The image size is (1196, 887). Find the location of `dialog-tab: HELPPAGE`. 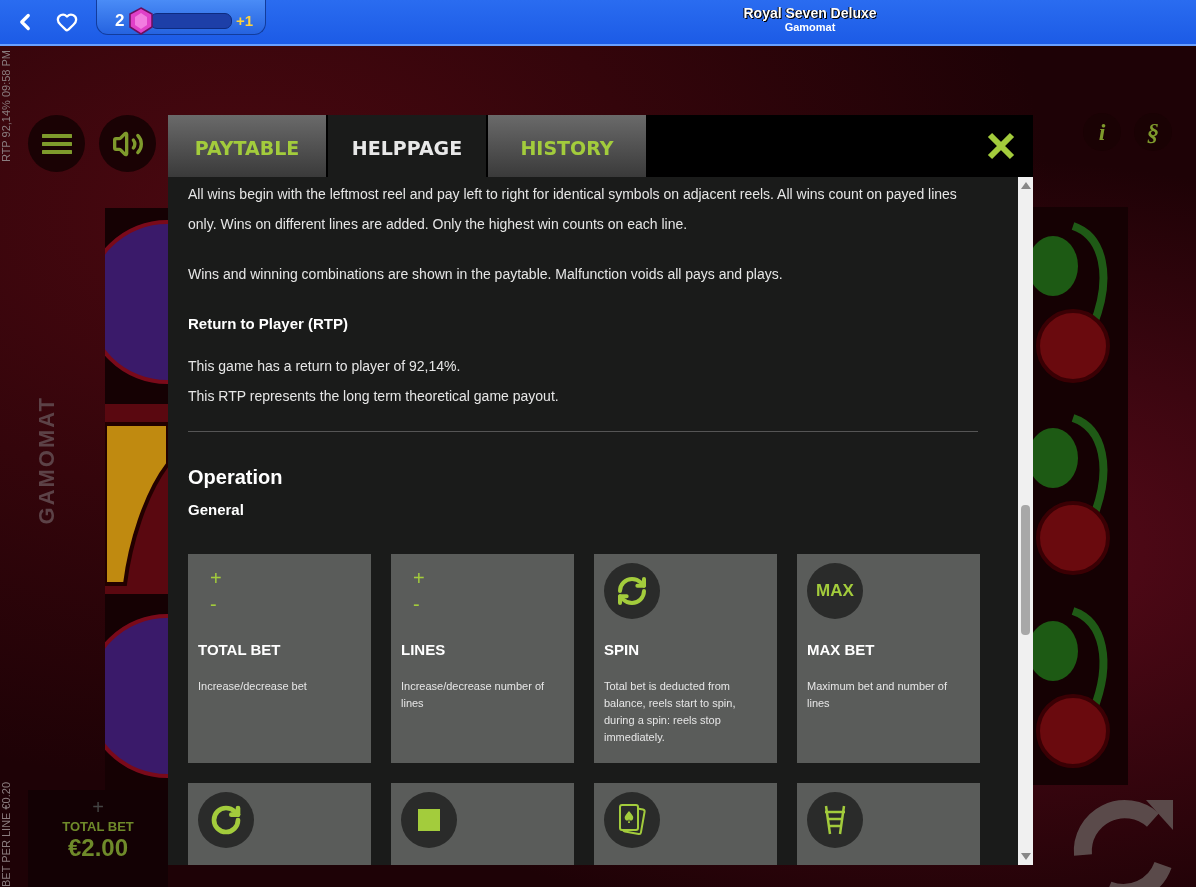

dialog-tab: HELPPAGE is located at coordinates (408, 146).